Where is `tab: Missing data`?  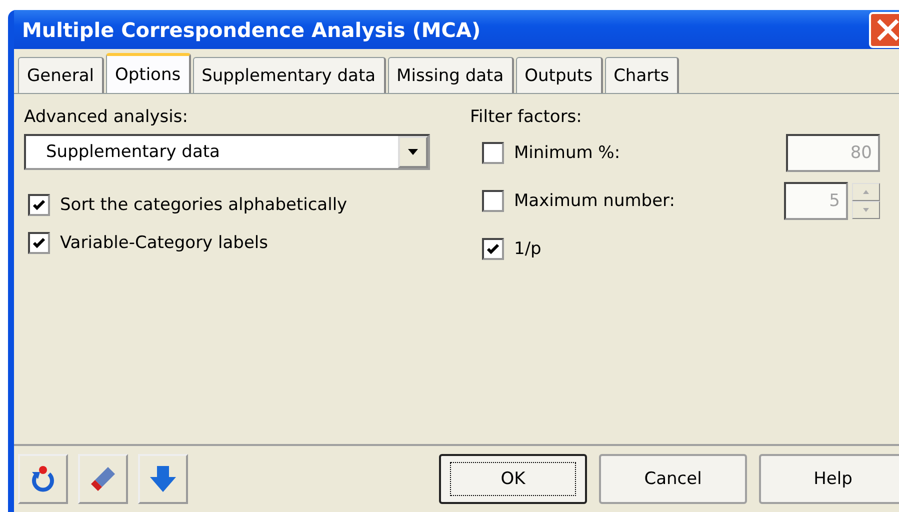
tab: Missing data is located at coordinates (451, 75).